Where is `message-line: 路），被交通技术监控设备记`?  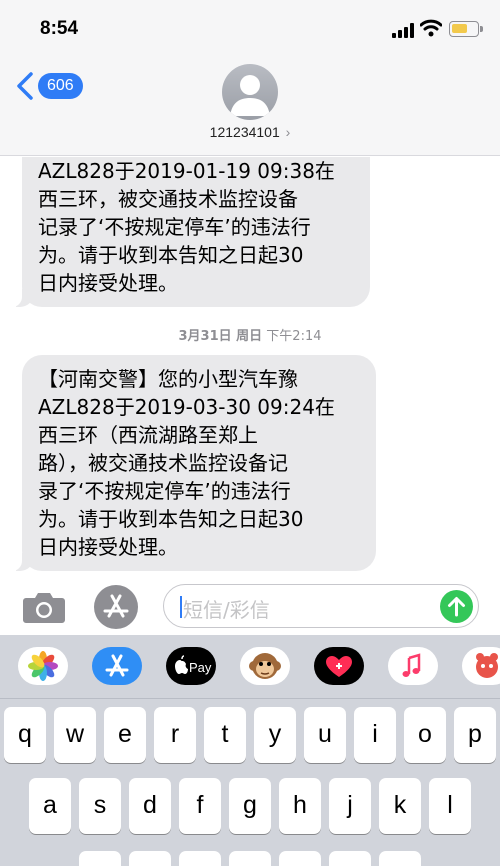 message-line: 路），被交通技术监控设备记 is located at coordinates (163, 463).